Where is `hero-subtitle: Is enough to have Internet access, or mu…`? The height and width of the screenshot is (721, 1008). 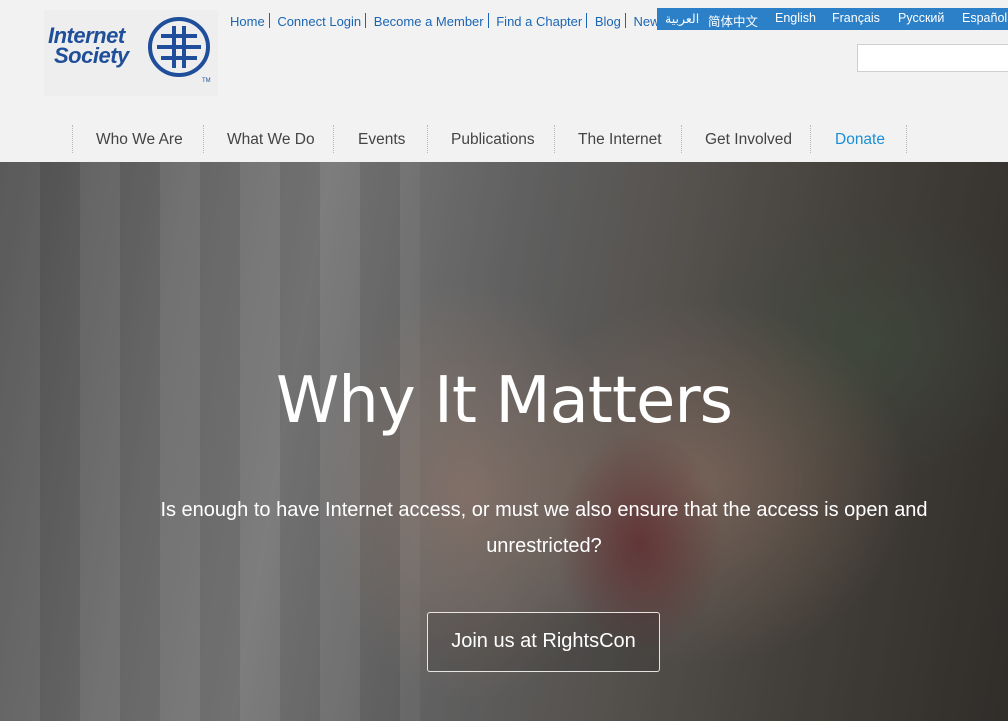 hero-subtitle: Is enough to have Internet access, or mu… is located at coordinates (544, 528).